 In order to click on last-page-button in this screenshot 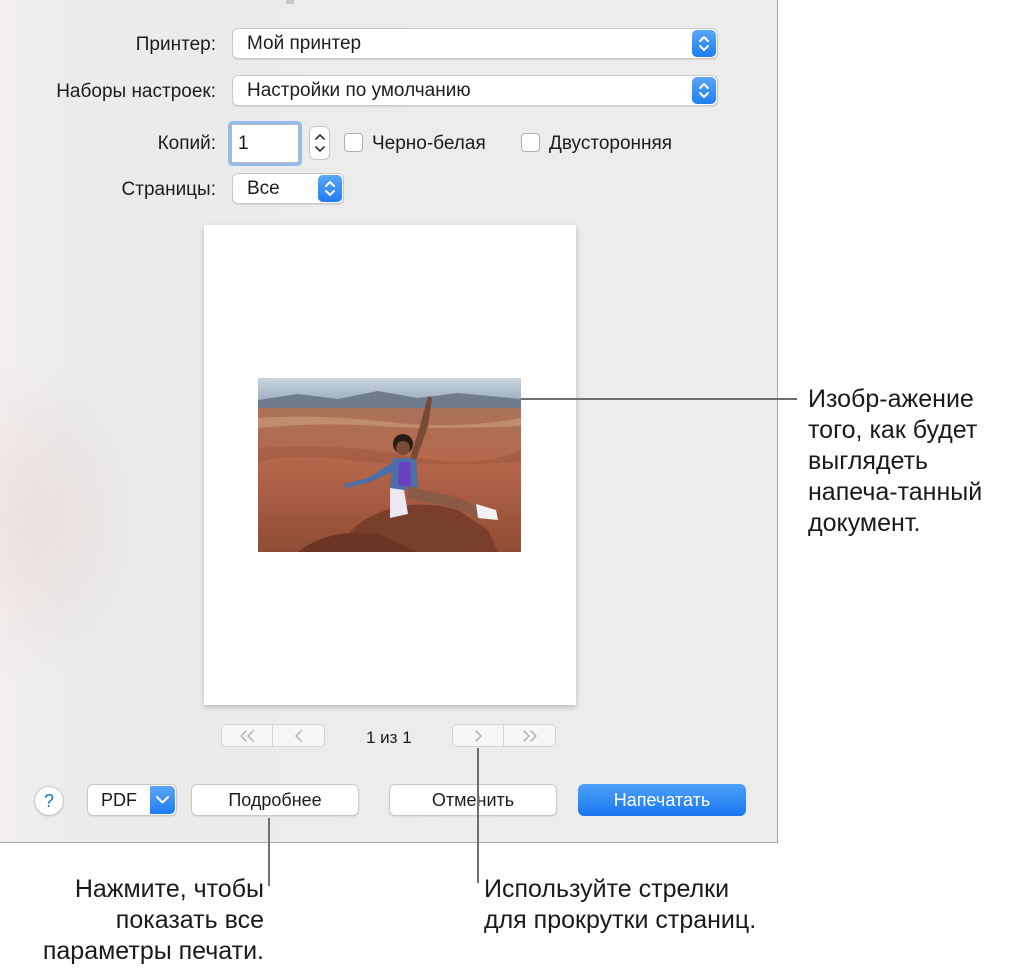, I will do `click(530, 735)`.